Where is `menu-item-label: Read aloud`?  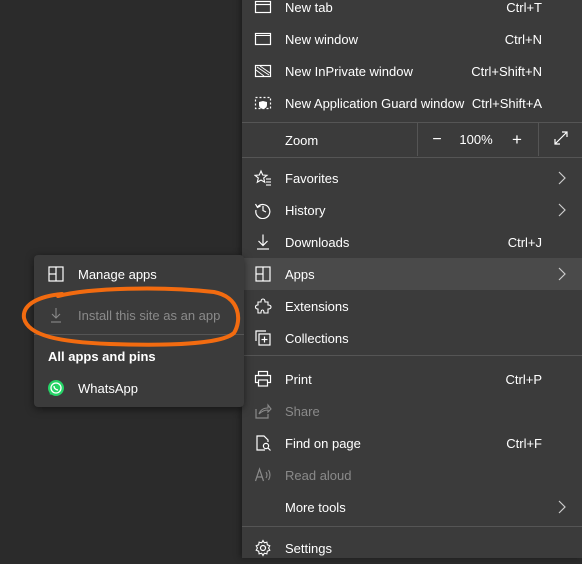
menu-item-label: Read aloud is located at coordinates (318, 475).